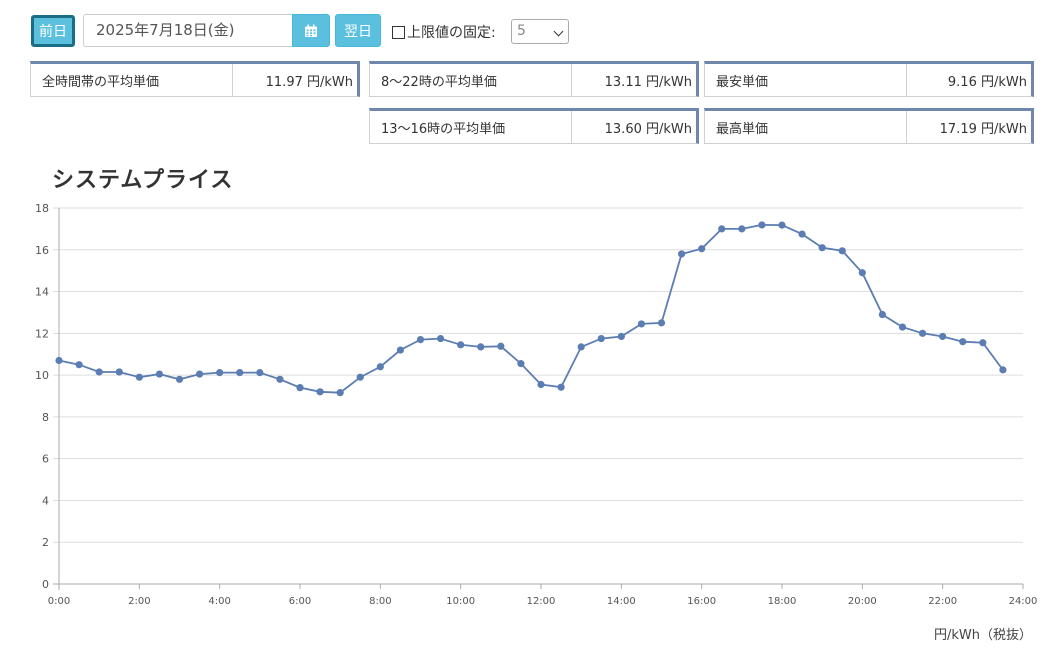 The width and height of the screenshot is (1058, 652). I want to click on x-tick-label: 20:00, so click(862, 601).